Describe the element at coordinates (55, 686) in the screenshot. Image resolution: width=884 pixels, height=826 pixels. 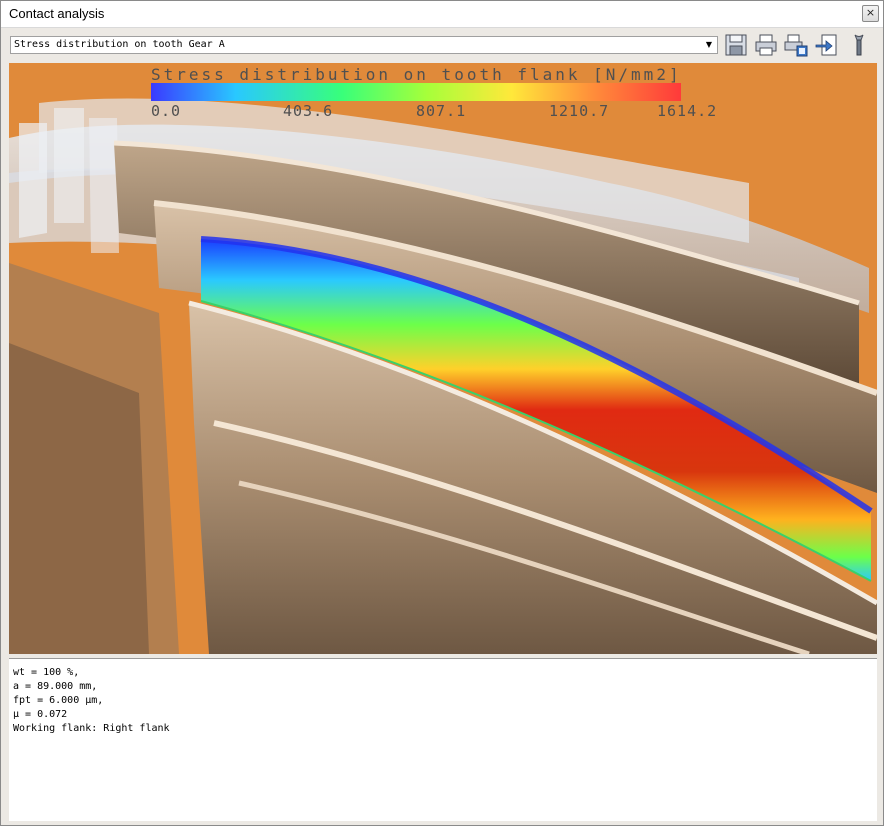
I see `info-line-a: a = 89.000 mm,` at that location.